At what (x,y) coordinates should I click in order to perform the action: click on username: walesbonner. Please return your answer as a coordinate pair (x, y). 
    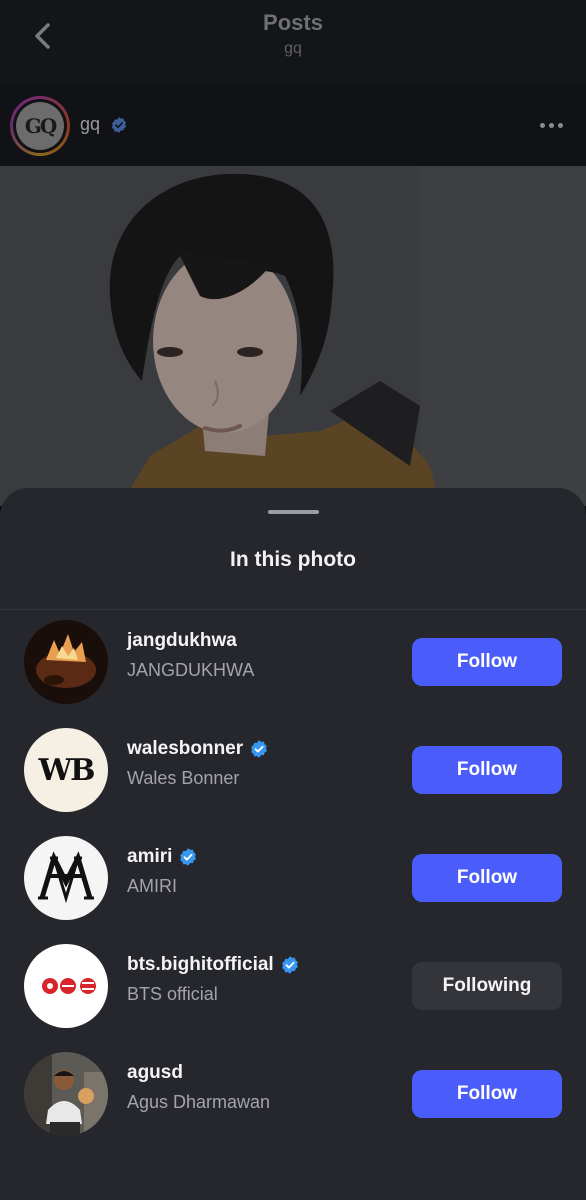
    Looking at the image, I should click on (198, 749).